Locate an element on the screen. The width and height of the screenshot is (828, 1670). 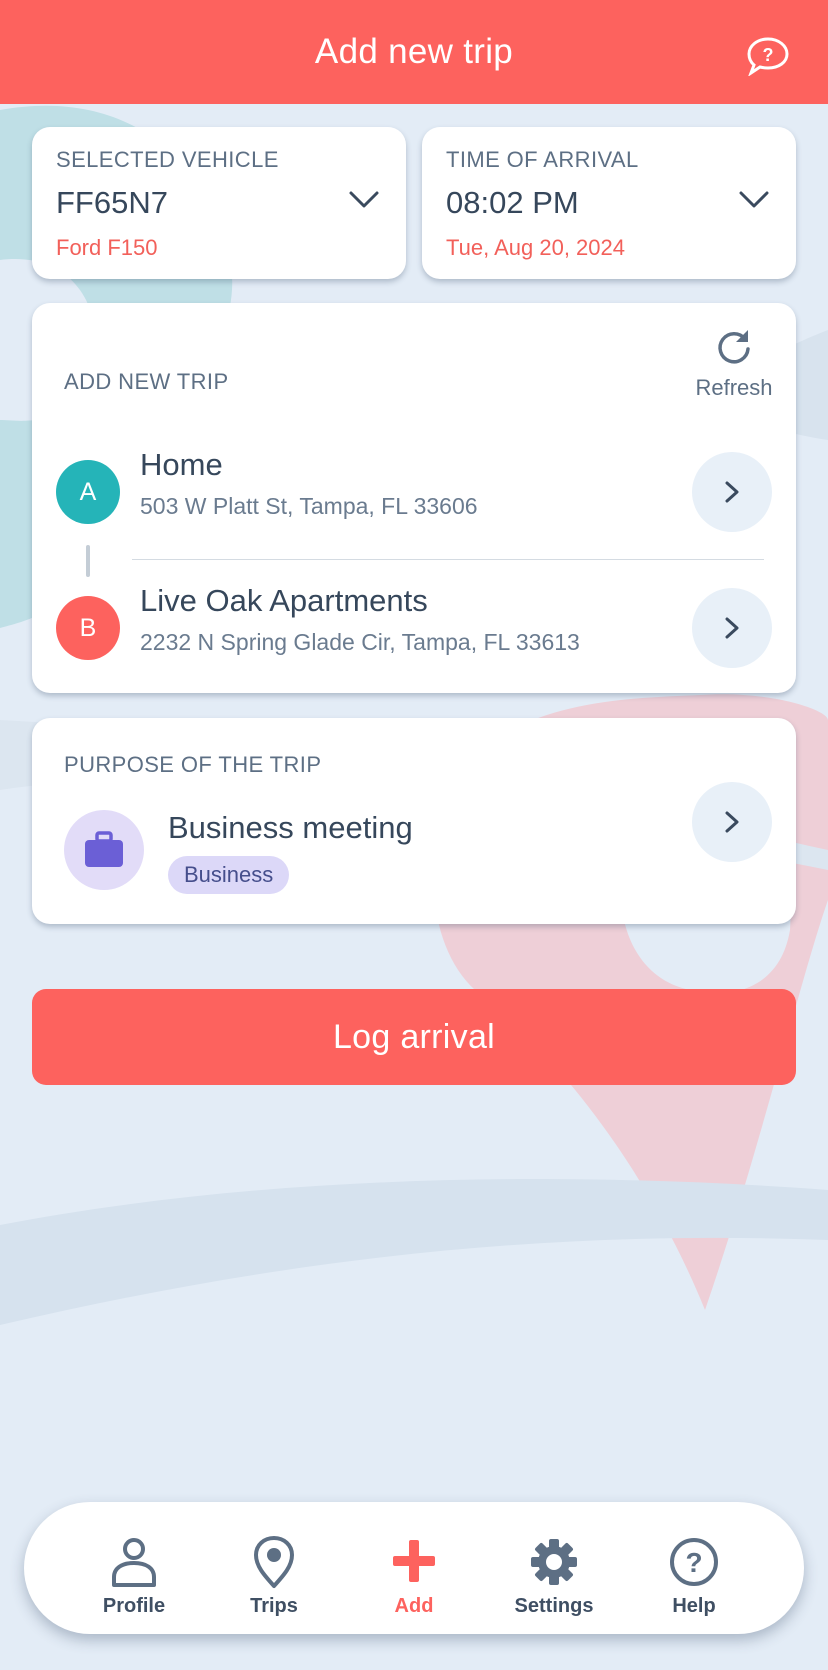
selected-vehicle-label: SELECTED VEHICLE is located at coordinates (167, 159).